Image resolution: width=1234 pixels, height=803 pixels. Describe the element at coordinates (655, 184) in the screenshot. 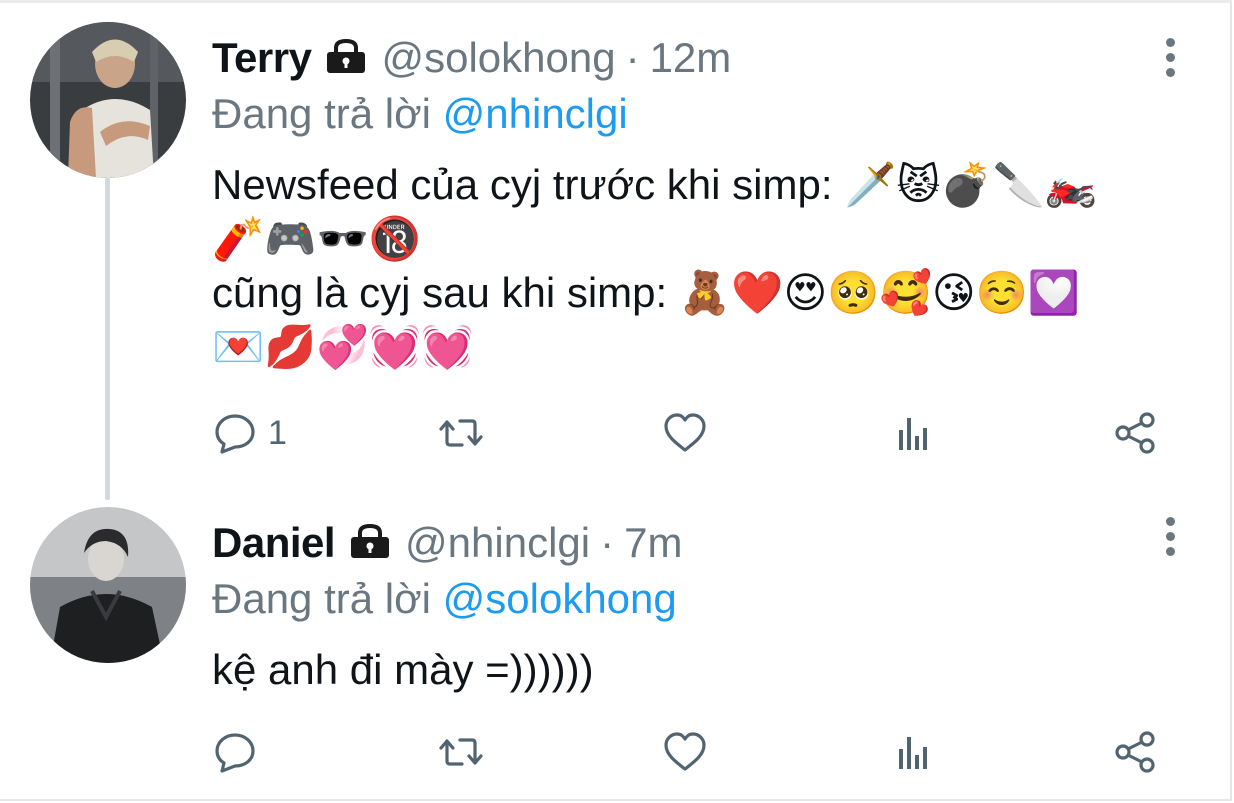

I see `tweet-text-line: Newsfeed của cyj trước khi simp: 🗡️😾💣🔪🏍️` at that location.